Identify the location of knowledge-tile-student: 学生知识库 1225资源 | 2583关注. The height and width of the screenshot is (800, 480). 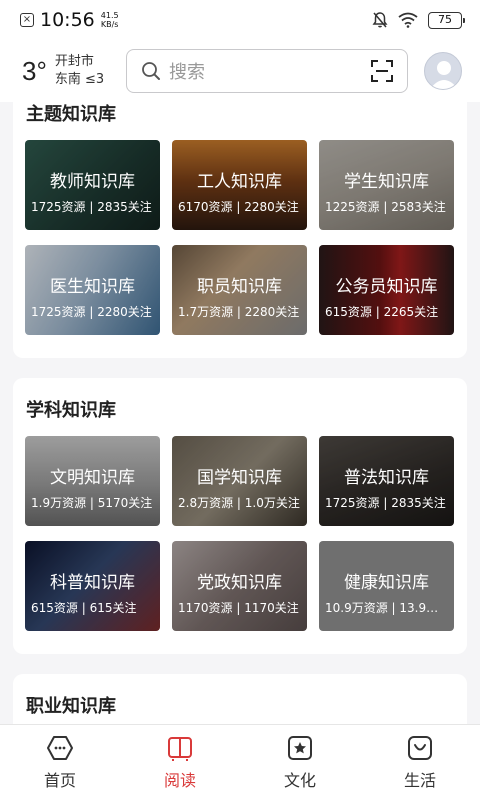
(386, 185).